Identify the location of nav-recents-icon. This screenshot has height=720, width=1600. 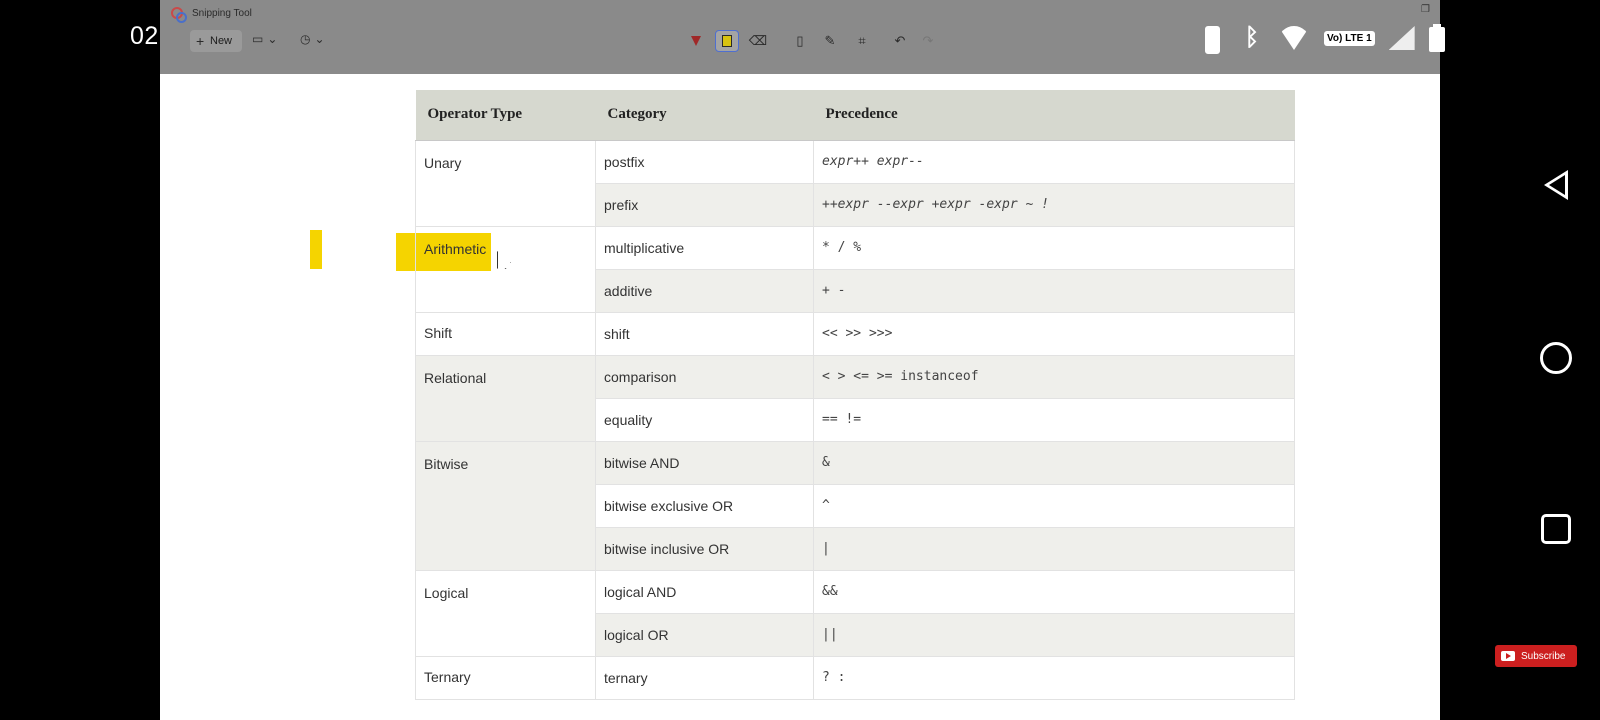
(1556, 529).